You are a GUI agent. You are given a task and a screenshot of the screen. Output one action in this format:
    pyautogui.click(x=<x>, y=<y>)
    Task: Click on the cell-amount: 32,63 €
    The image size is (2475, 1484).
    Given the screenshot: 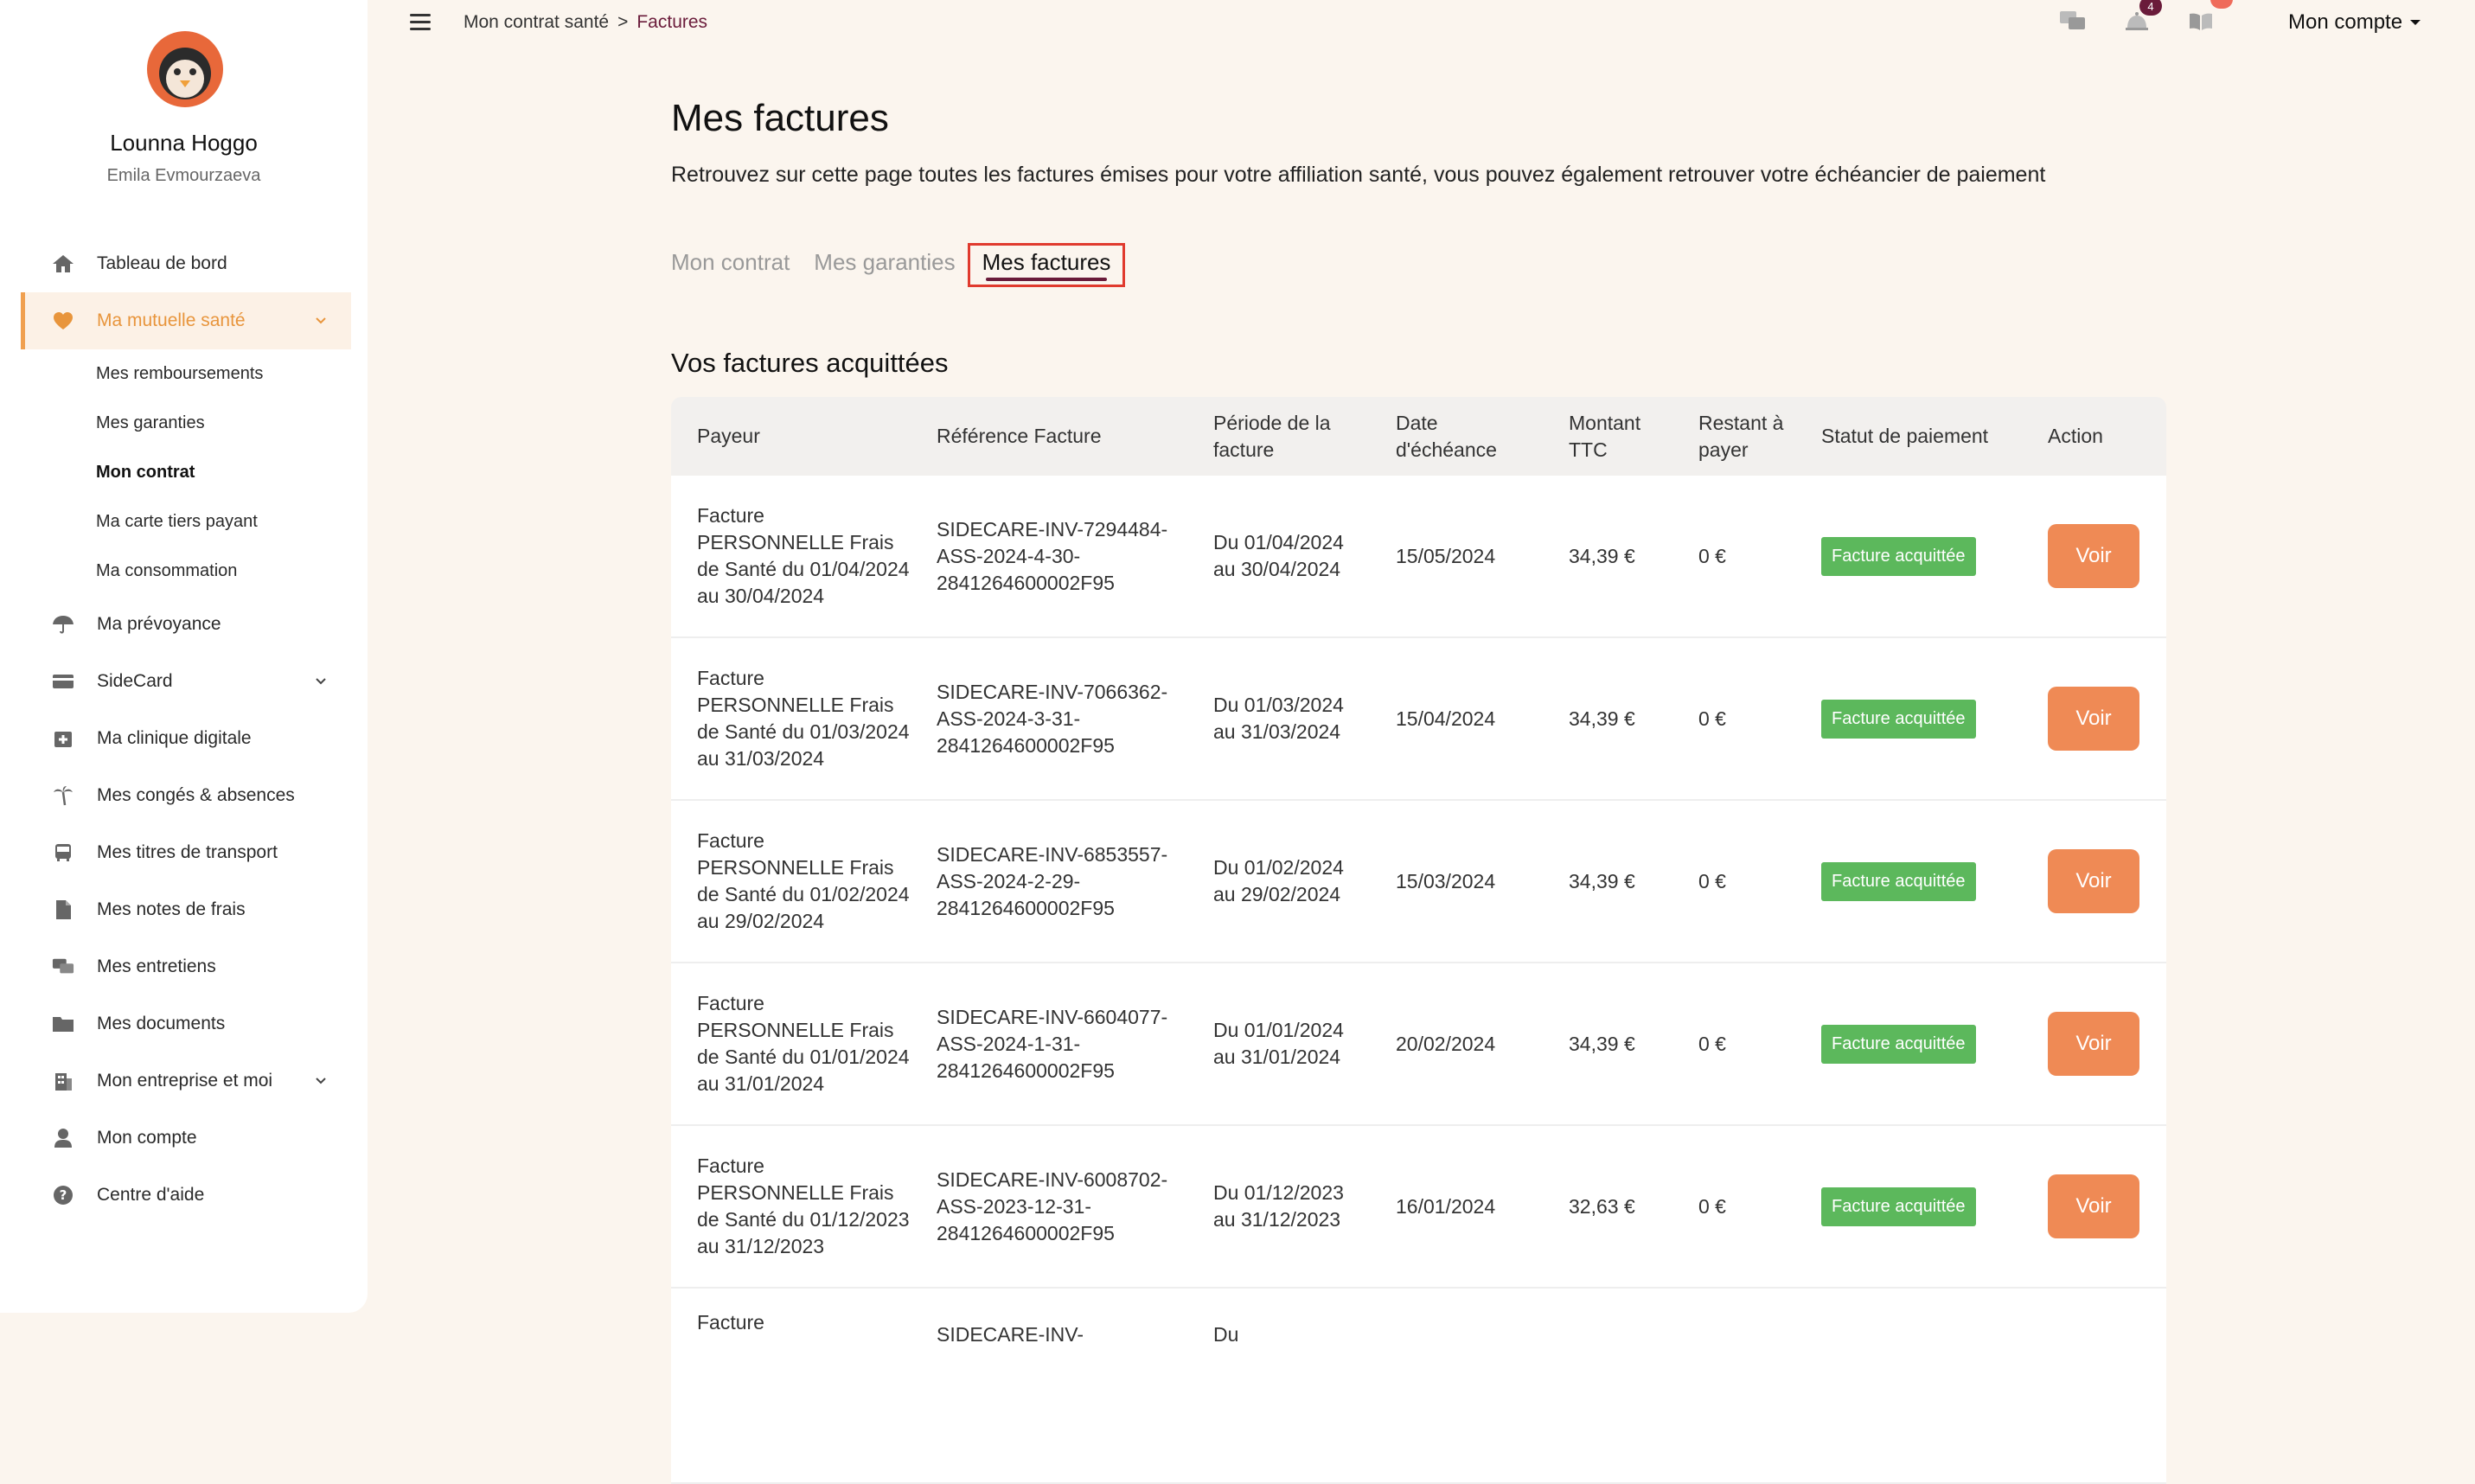 What is the action you would take?
    pyautogui.click(x=1607, y=1207)
    